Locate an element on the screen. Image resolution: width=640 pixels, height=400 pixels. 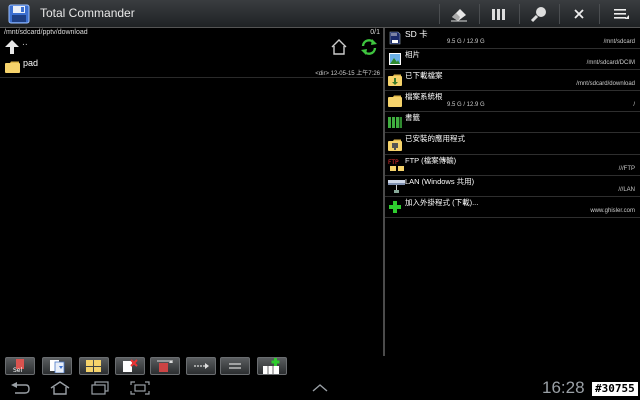
copy-icon is located at coordinates (57, 366).